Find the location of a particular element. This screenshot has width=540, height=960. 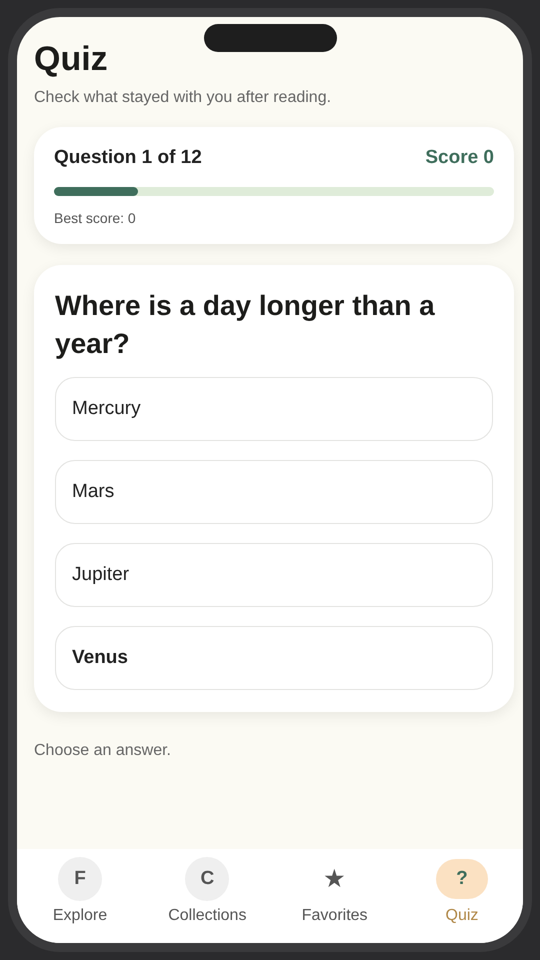

tab-label: Collections is located at coordinates (207, 916).